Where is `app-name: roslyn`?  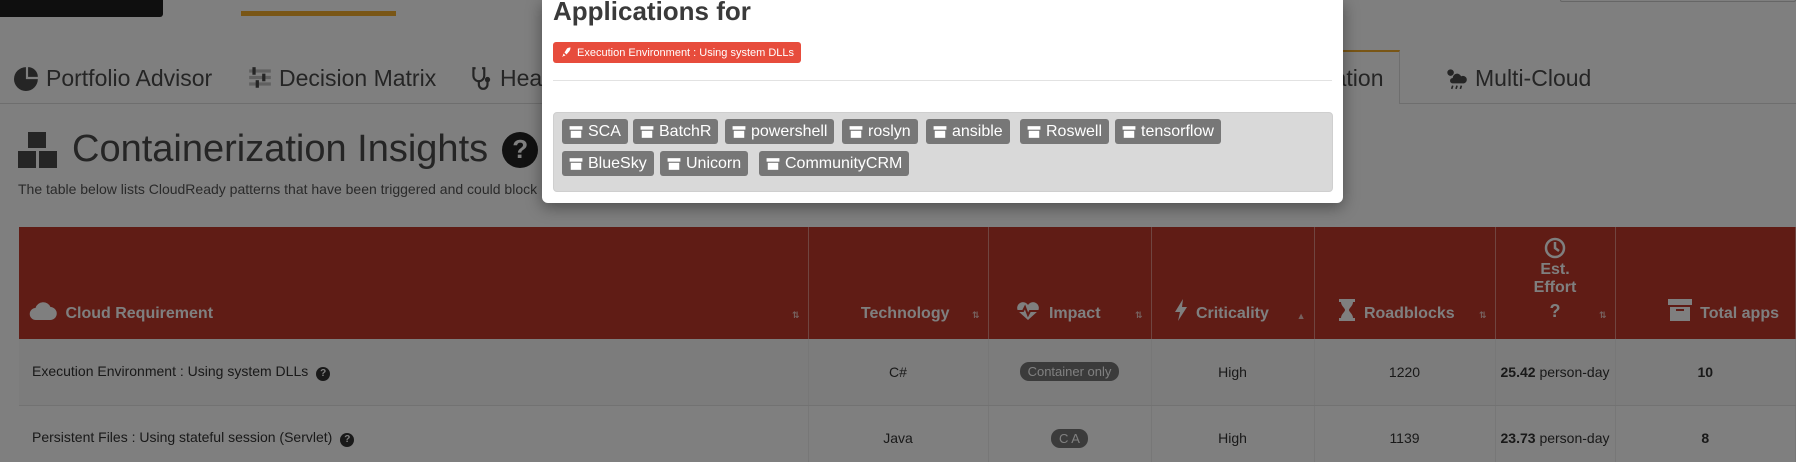
app-name: roslyn is located at coordinates (889, 131).